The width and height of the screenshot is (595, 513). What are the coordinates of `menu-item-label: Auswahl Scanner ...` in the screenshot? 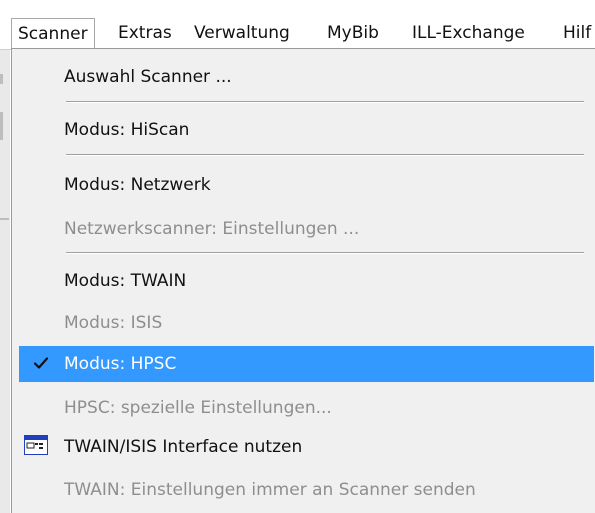 It's located at (148, 77).